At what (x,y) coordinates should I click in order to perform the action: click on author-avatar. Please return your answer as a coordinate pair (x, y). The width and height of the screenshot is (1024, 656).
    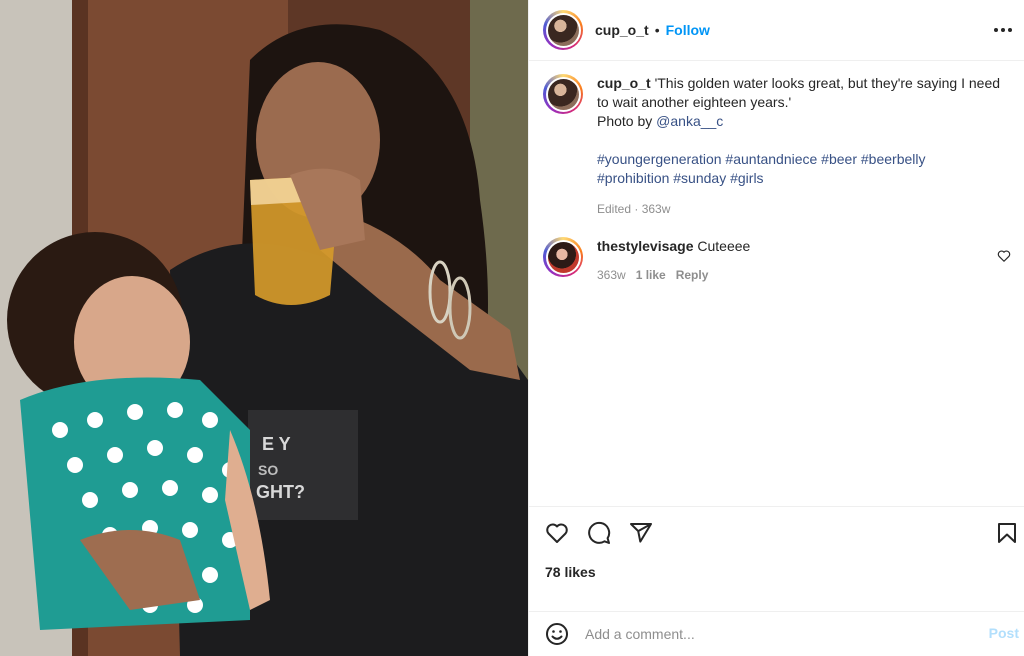
    Looking at the image, I should click on (563, 30).